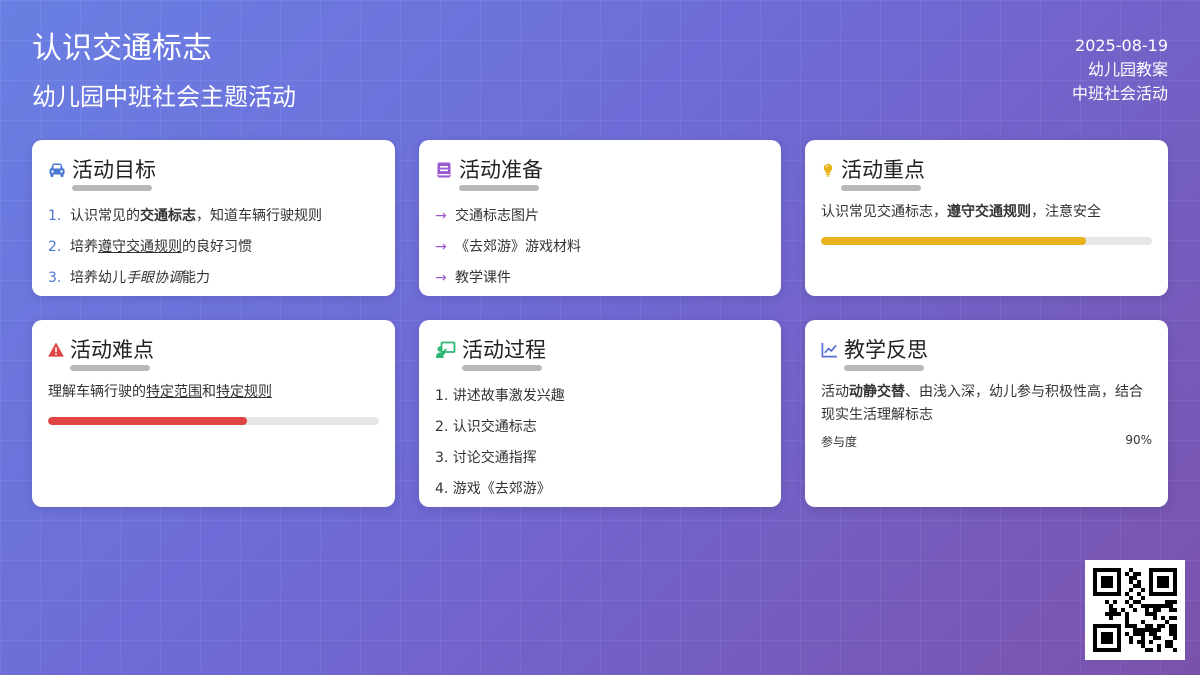  I want to click on list-item: 1. 讲述故事激发兴趣, so click(500, 396).